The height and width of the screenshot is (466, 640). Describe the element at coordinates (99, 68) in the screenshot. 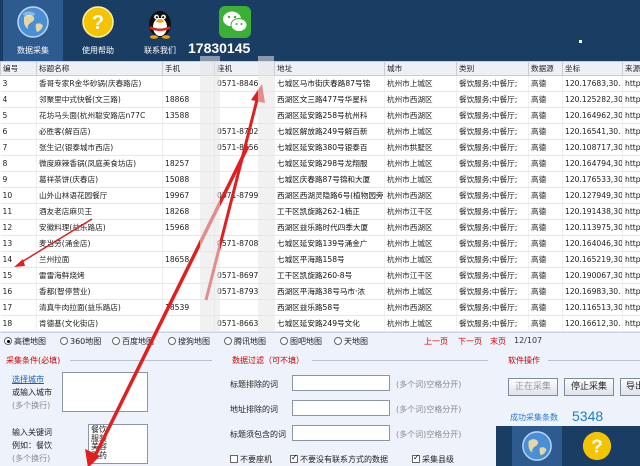

I see `column-header-title: 标题名称` at that location.